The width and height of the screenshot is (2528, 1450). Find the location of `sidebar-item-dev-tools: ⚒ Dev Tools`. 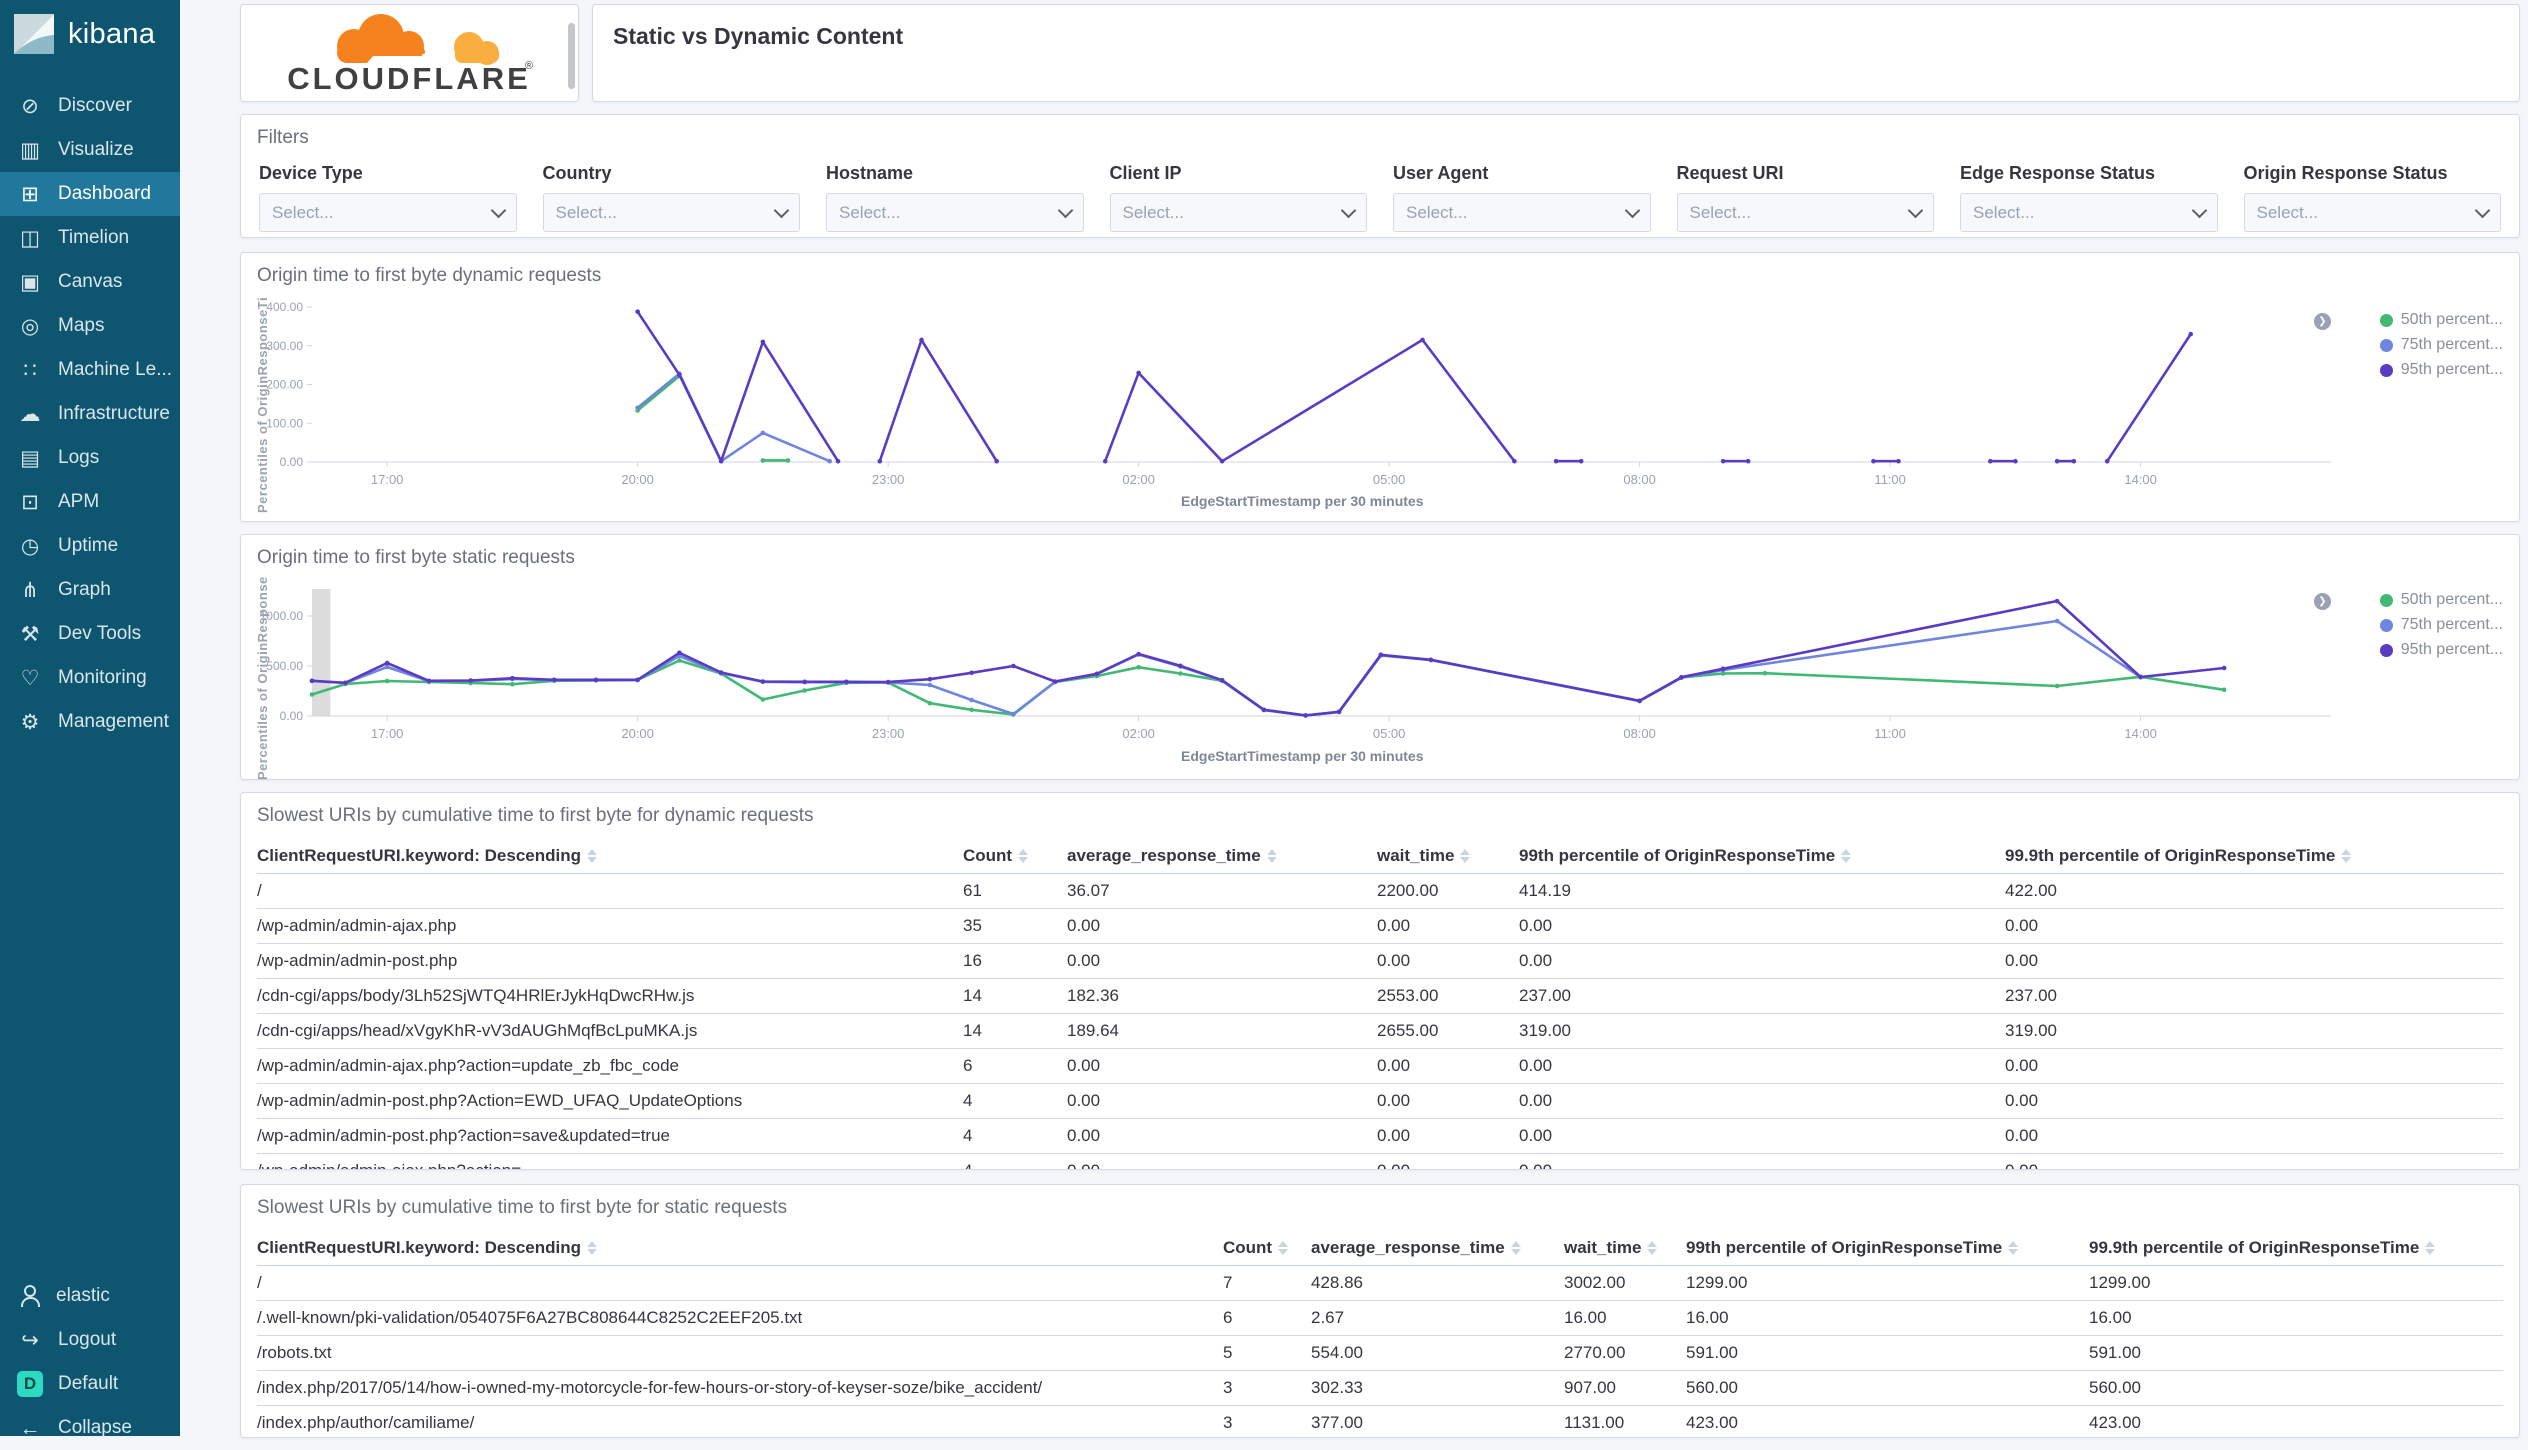

sidebar-item-dev-tools: ⚒ Dev Tools is located at coordinates (90, 634).